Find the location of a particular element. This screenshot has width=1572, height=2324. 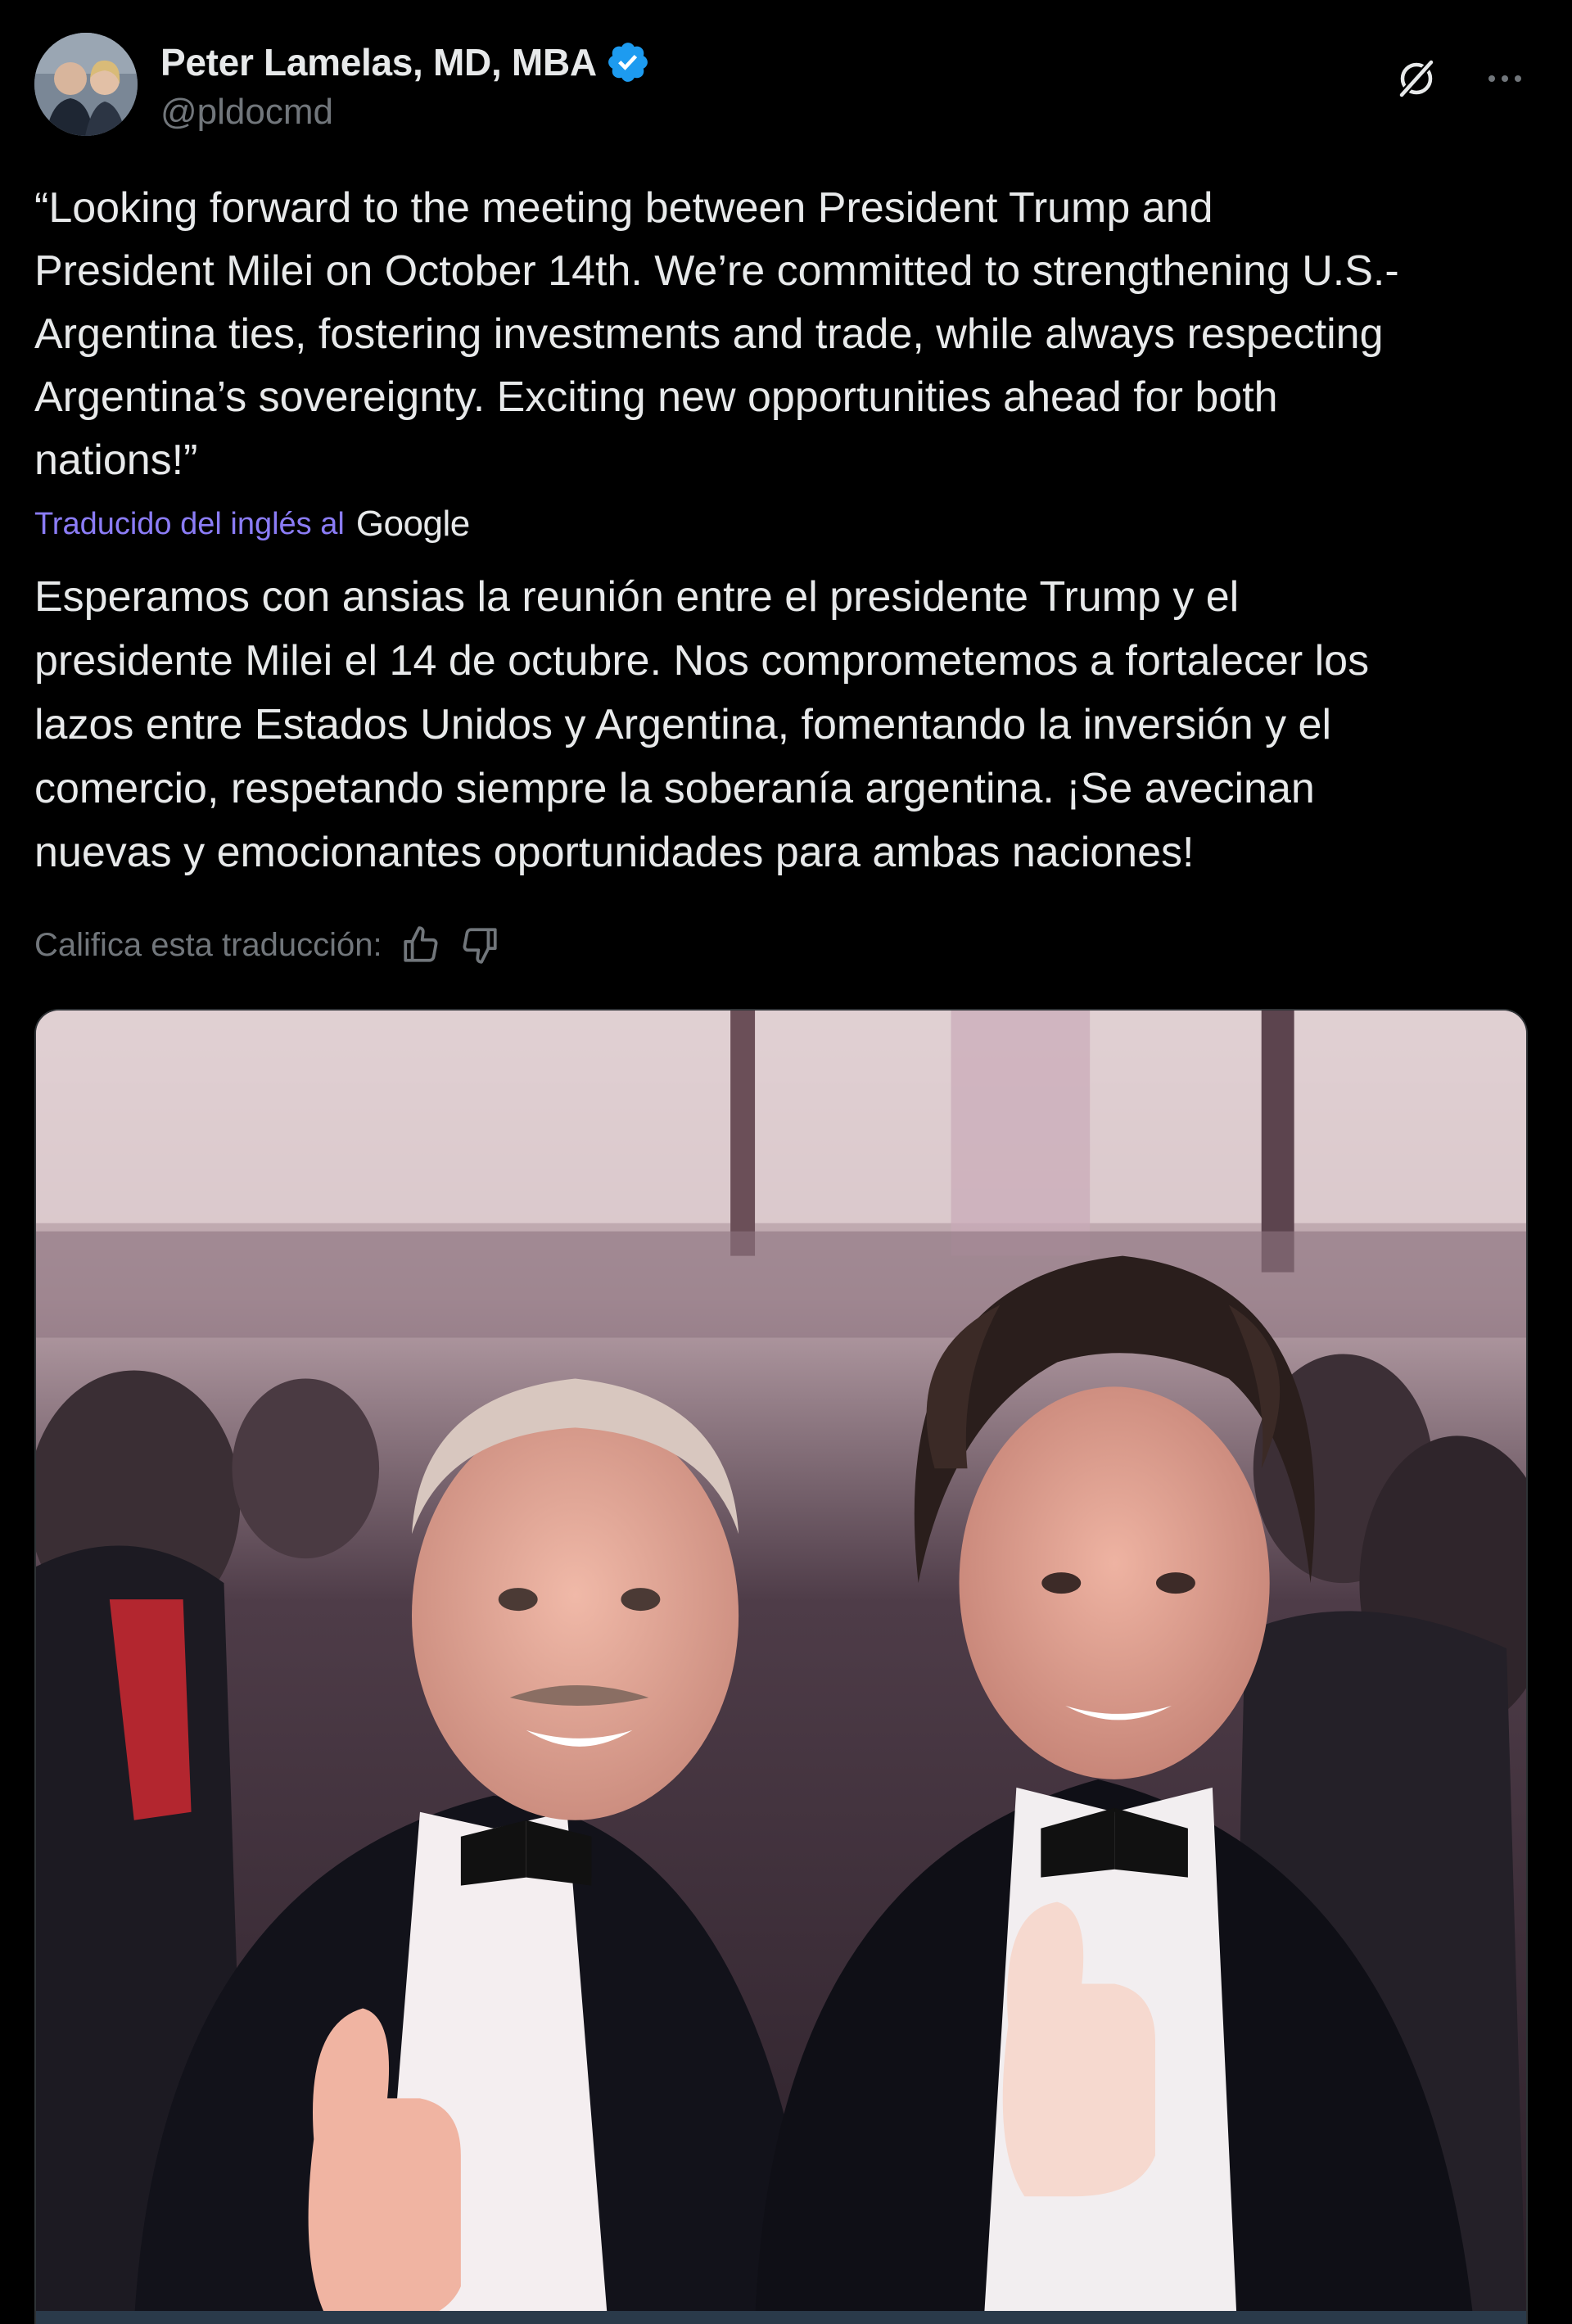

author-display-name: Peter Lamelas, MD, MBA is located at coordinates (378, 62).